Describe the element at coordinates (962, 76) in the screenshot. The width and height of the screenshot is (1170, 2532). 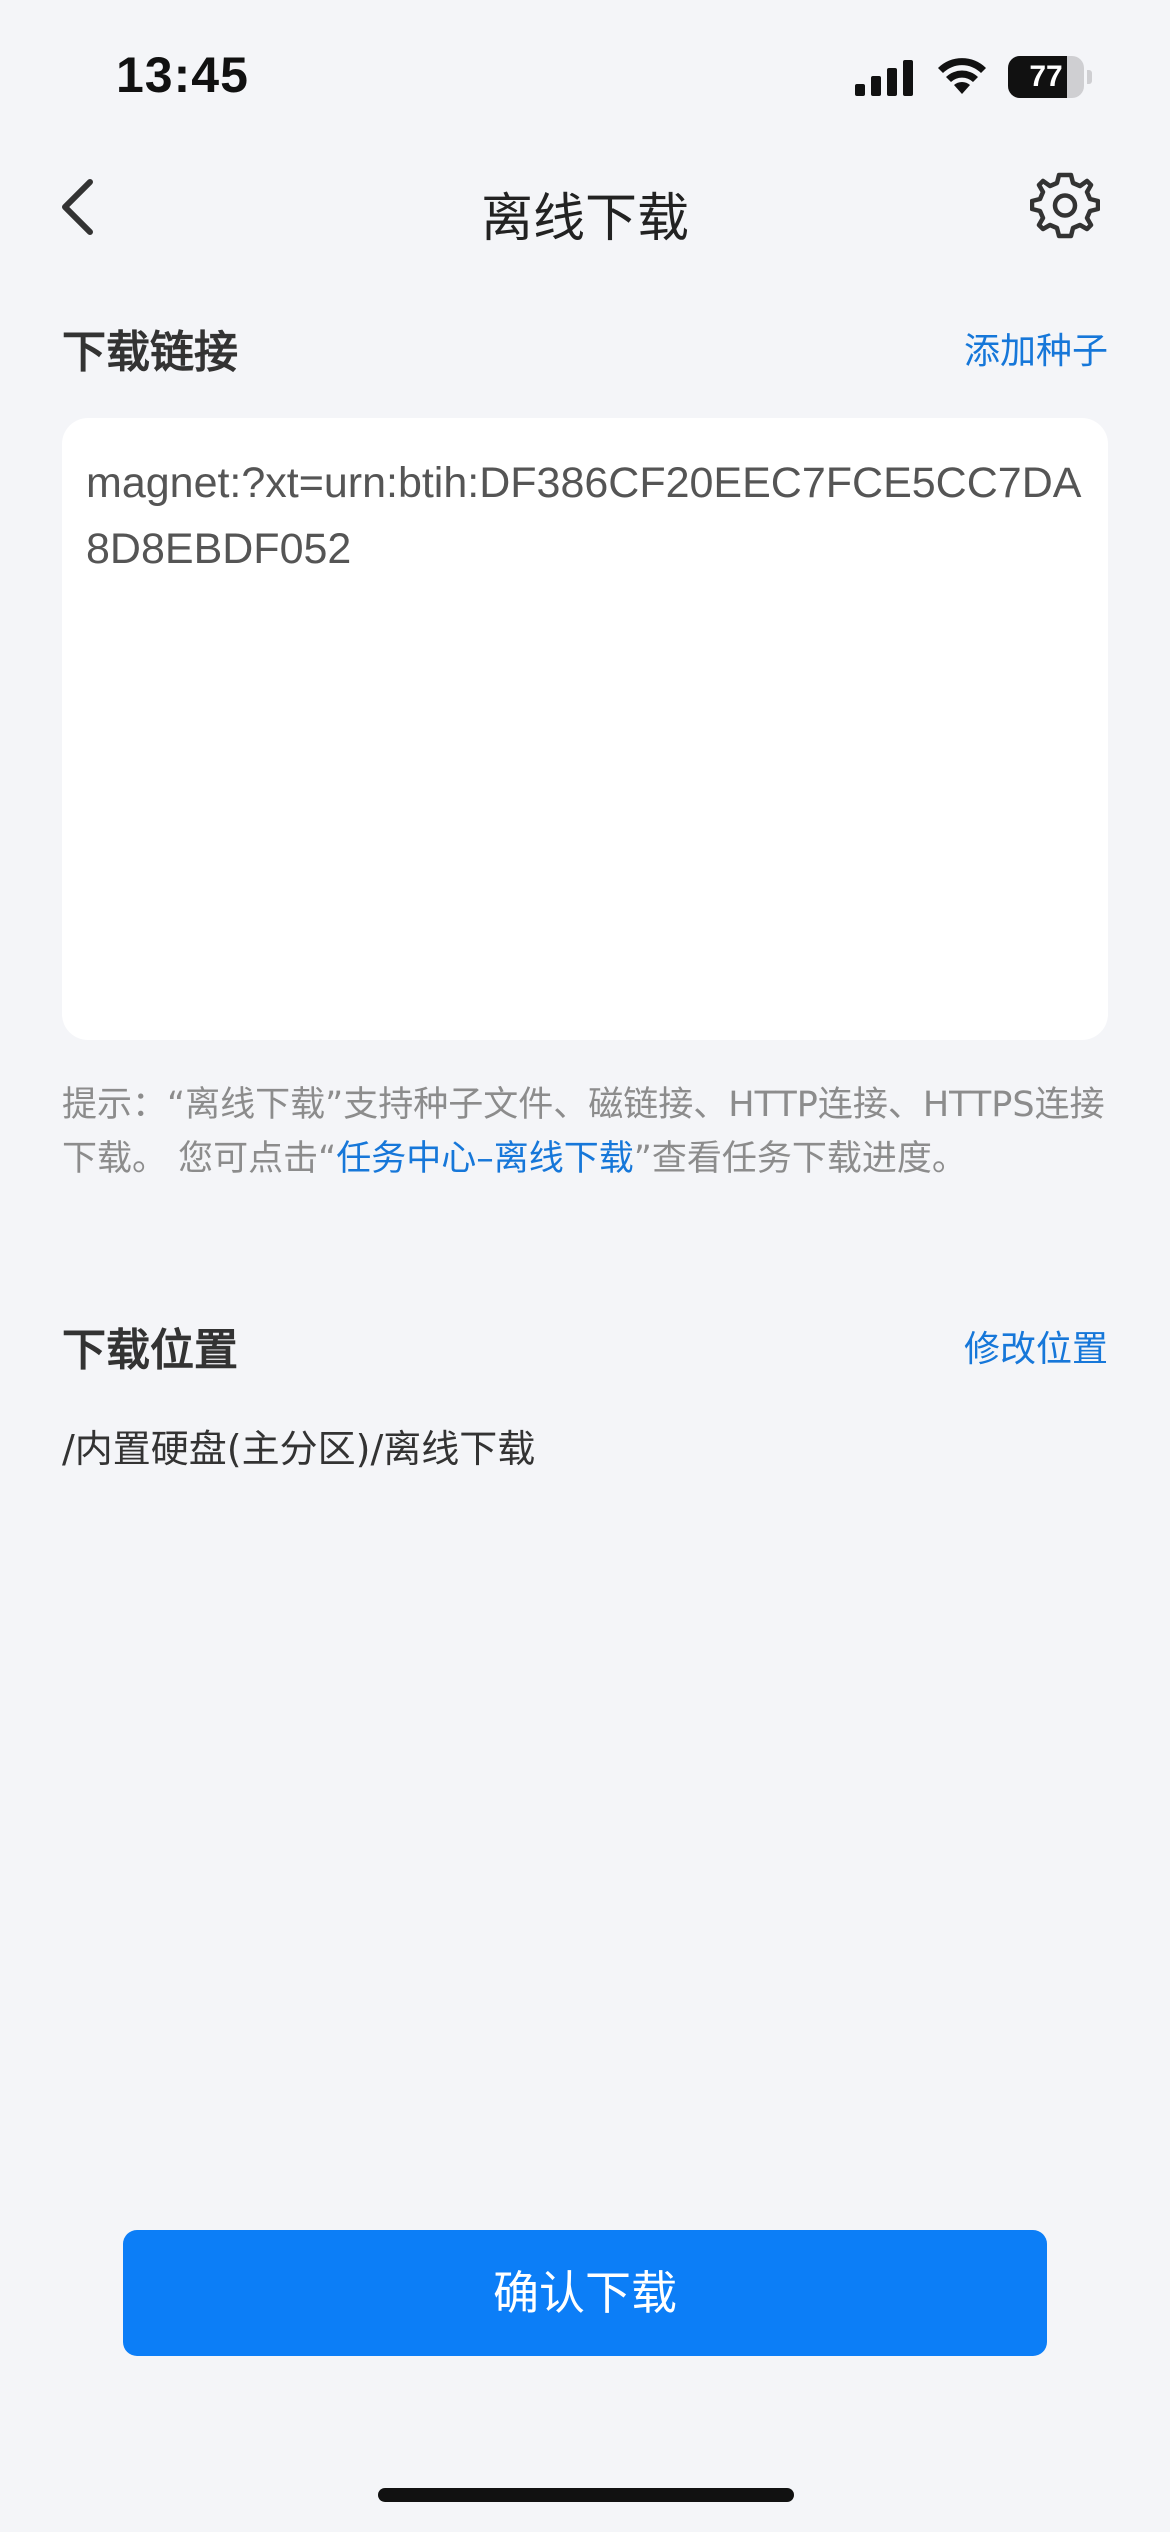
I see `wifi-icon` at that location.